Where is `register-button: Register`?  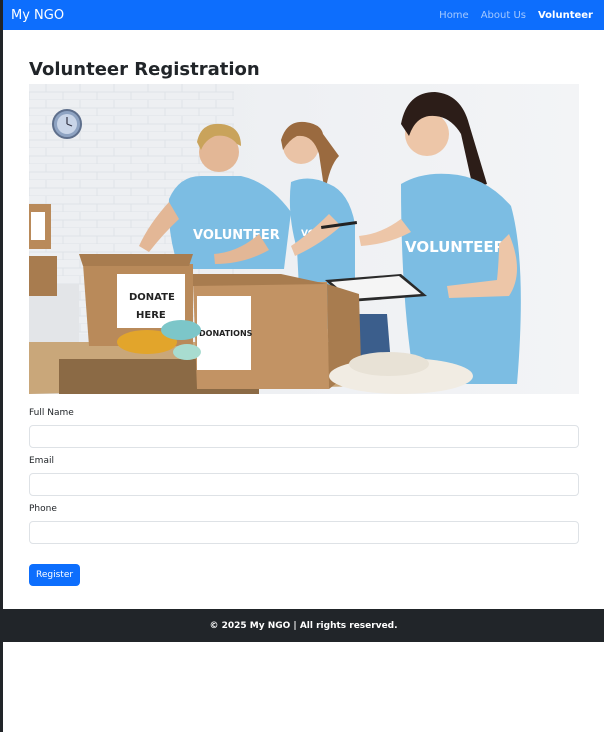 register-button: Register is located at coordinates (55, 575).